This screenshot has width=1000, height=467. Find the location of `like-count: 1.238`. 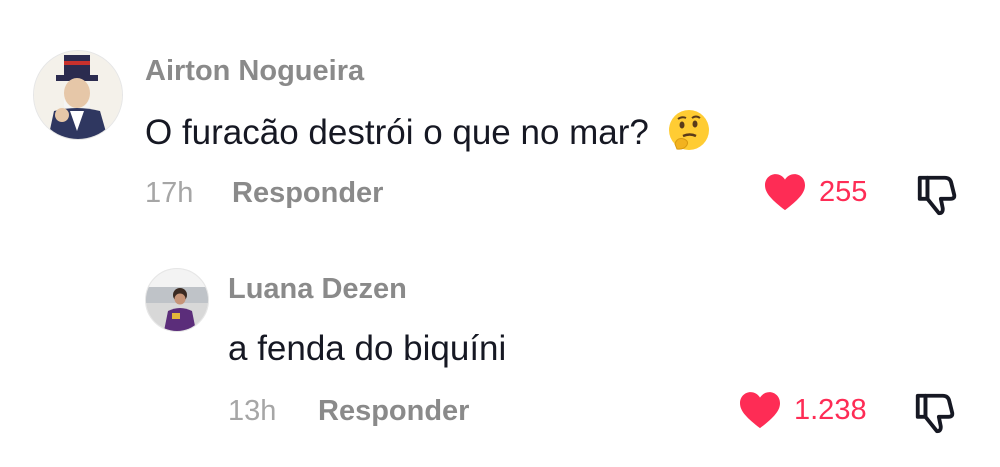

like-count: 1.238 is located at coordinates (830, 409).